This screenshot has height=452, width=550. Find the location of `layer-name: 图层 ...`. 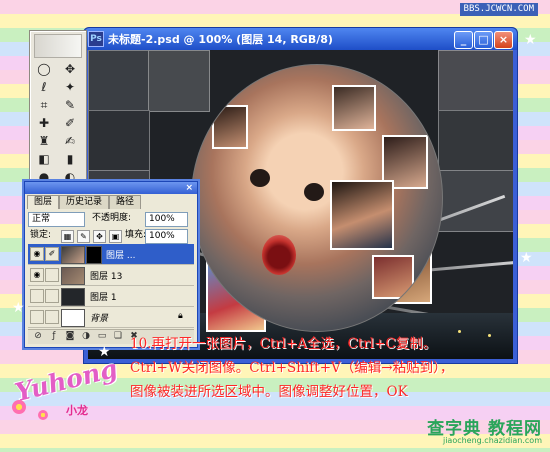

layer-name: 图层 ... is located at coordinates (121, 256).